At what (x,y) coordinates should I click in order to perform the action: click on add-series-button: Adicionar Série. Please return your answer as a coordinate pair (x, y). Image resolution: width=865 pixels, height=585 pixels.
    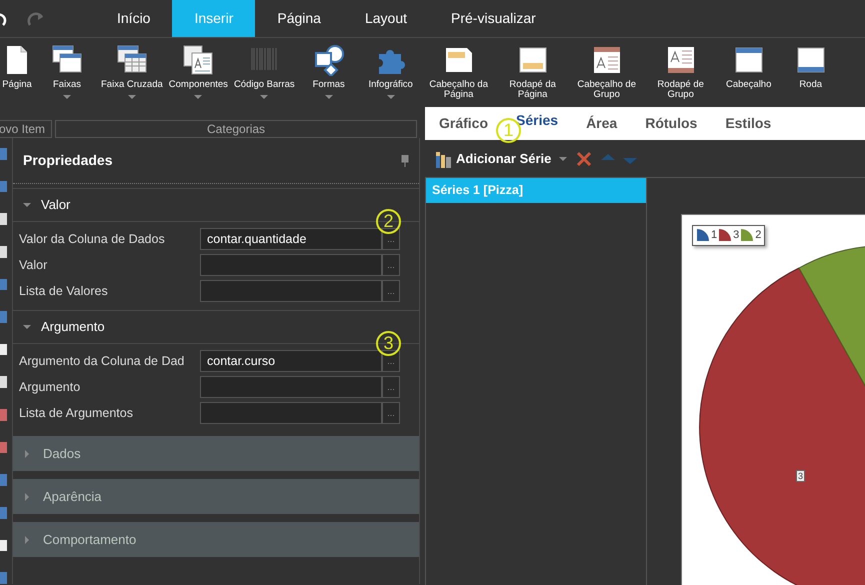
    Looking at the image, I should click on (493, 158).